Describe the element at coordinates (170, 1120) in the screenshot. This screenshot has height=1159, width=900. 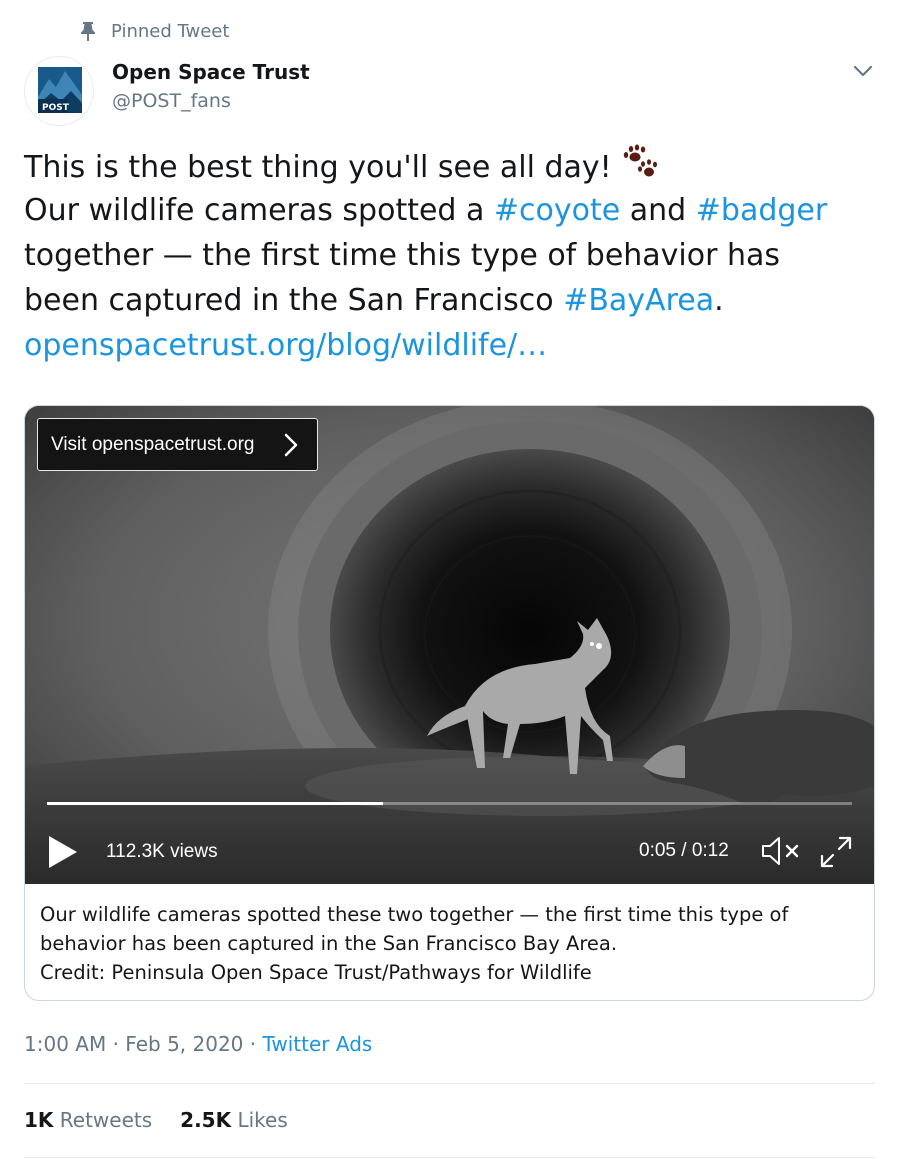
I see `engagement-stats: 1K Retweets 2.5K Likes` at that location.